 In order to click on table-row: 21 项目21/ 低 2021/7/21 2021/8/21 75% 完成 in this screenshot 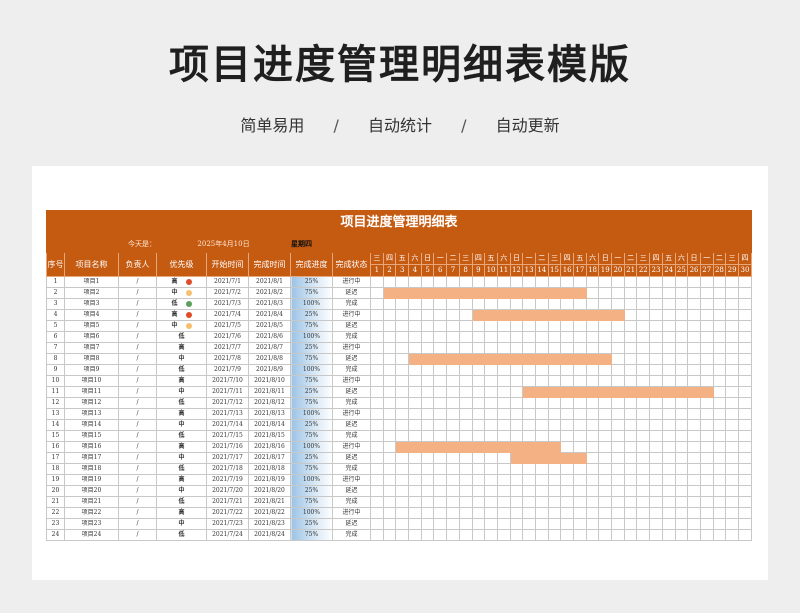, I will do `click(399, 502)`.